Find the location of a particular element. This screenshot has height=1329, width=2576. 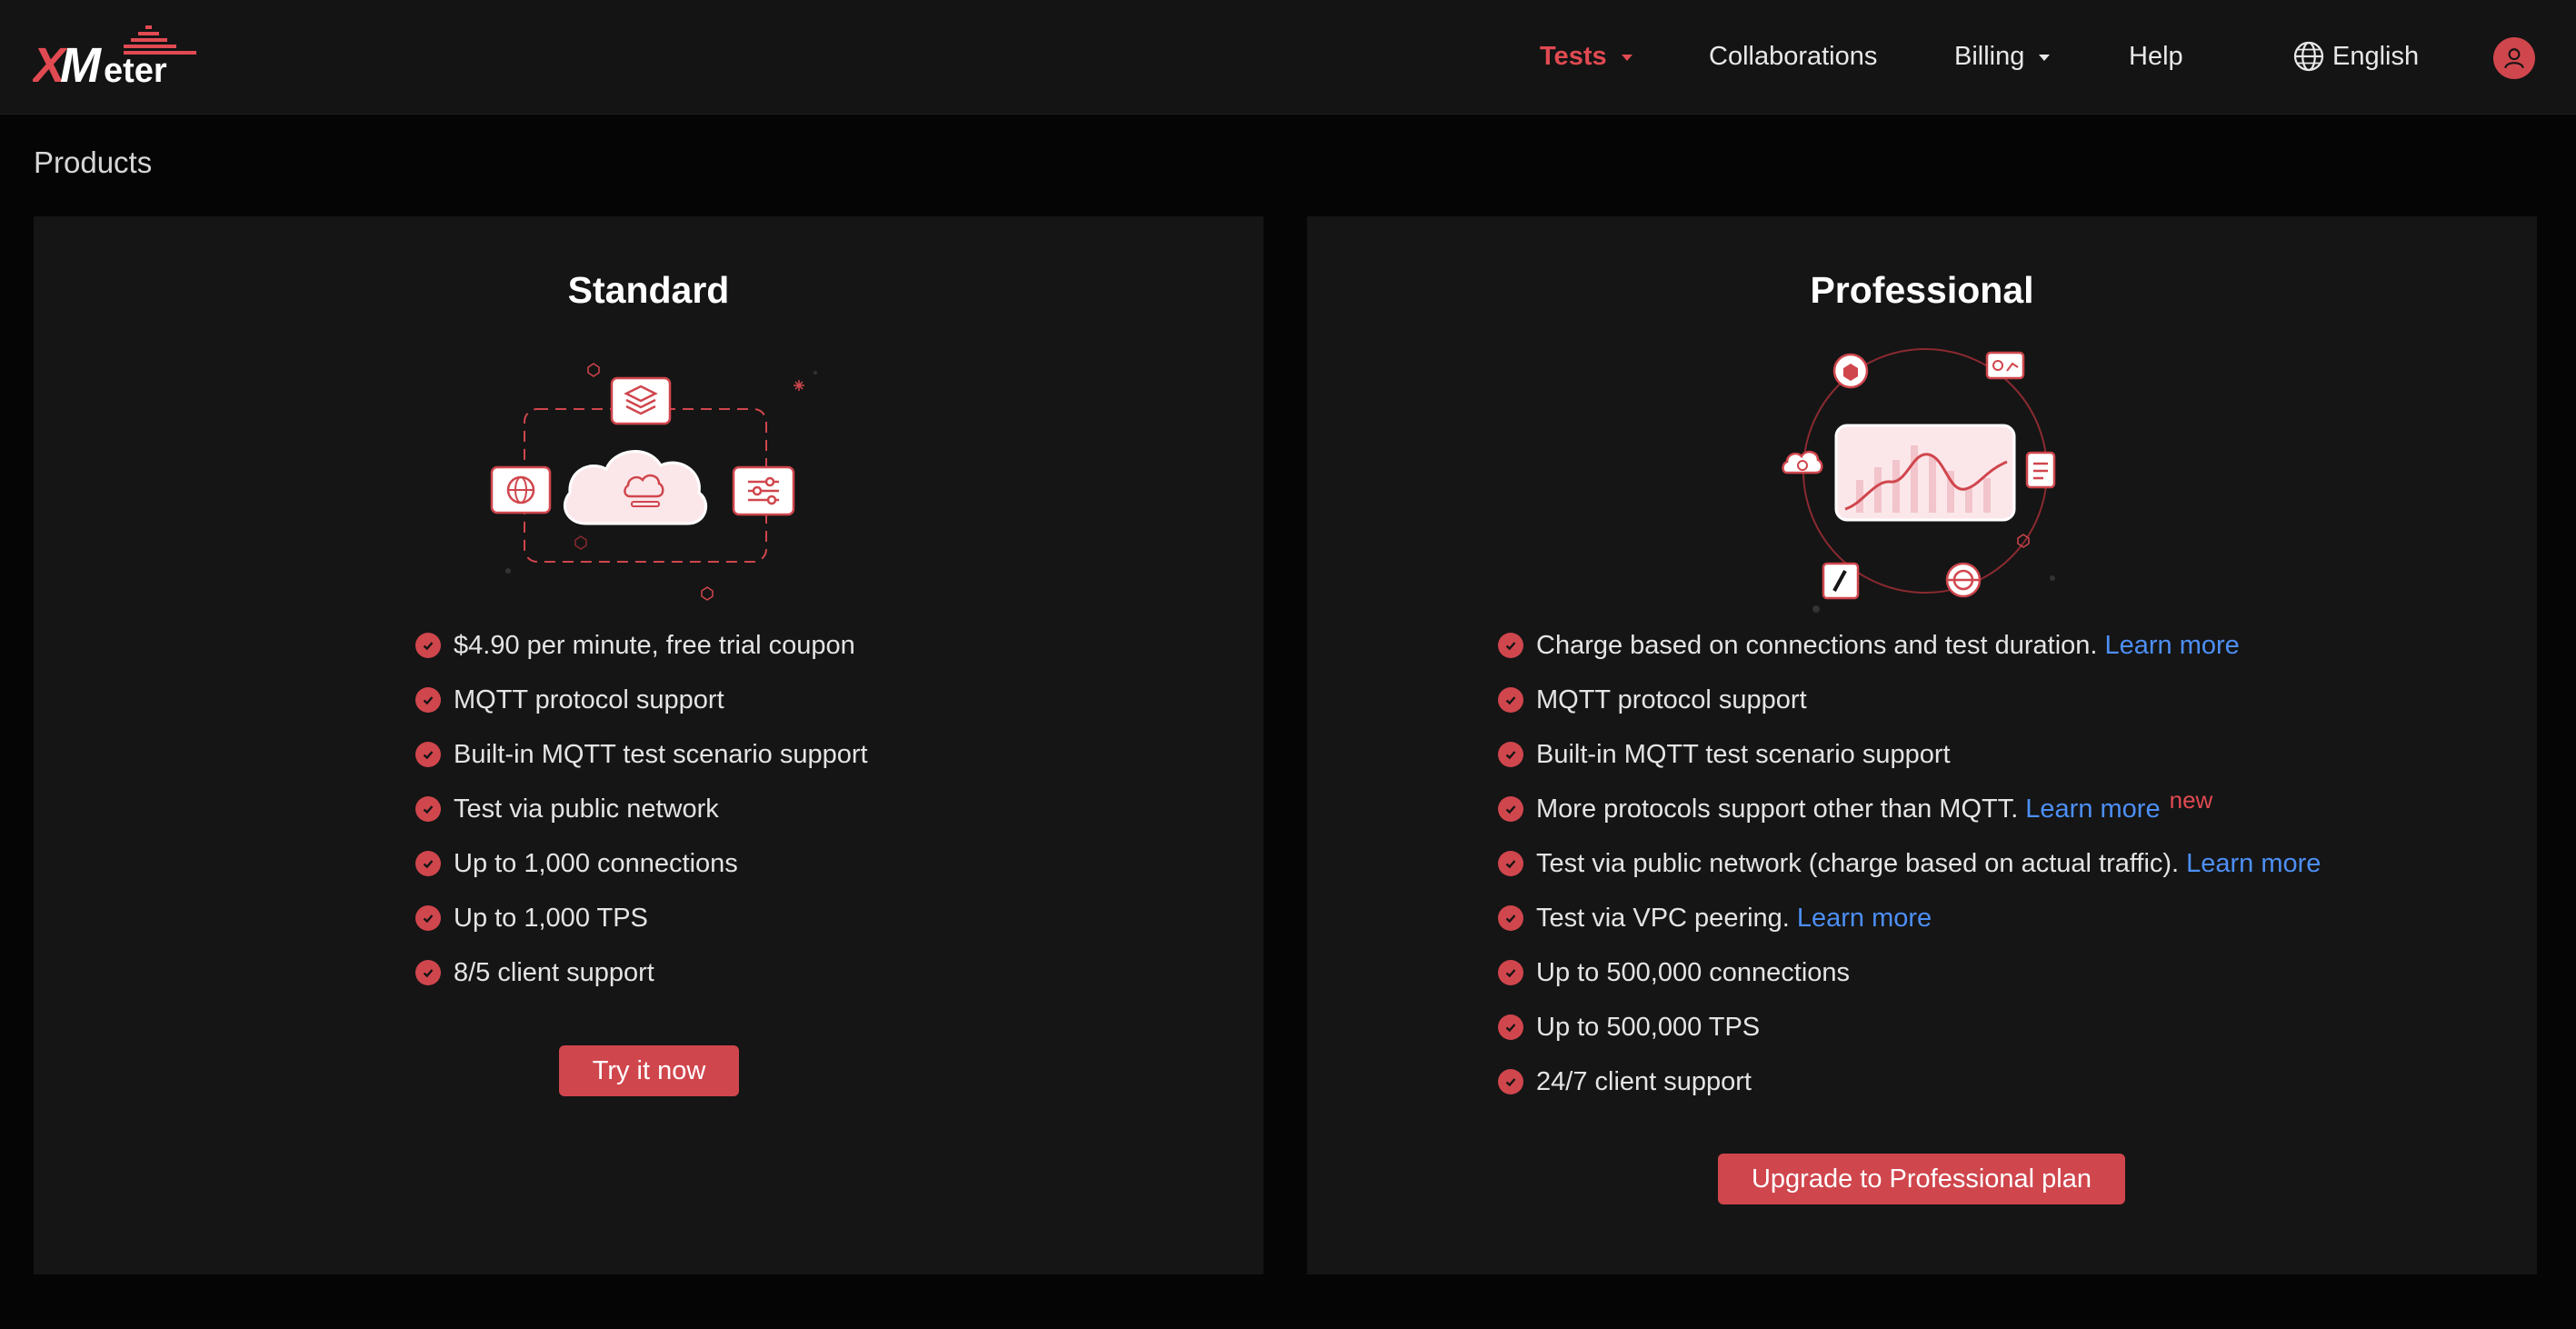

nav-help: Help is located at coordinates (2156, 57).